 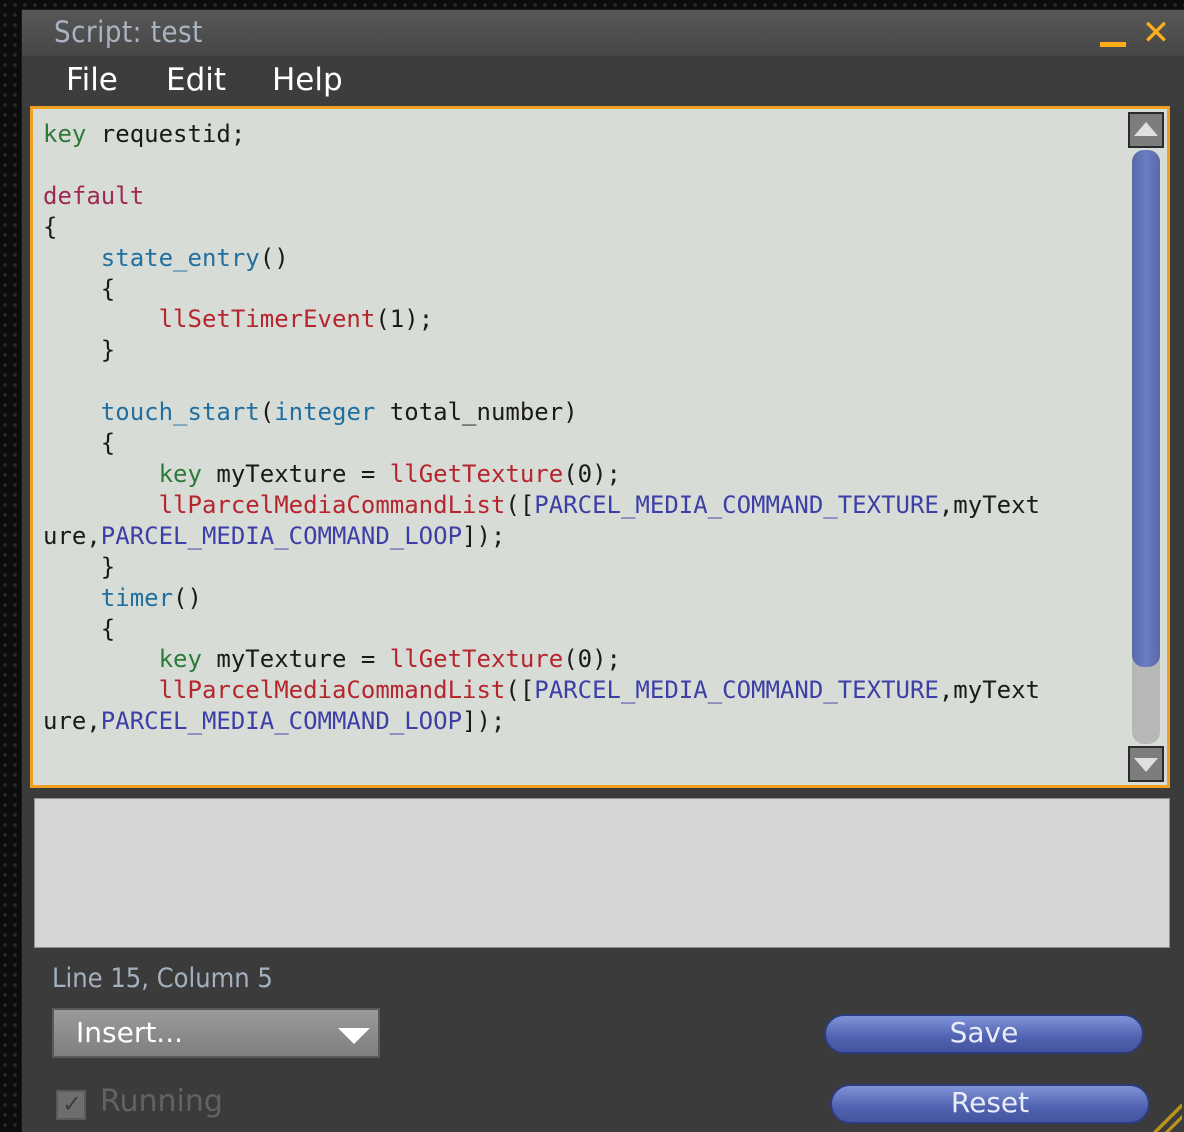 What do you see at coordinates (196, 80) in the screenshot?
I see `menu-edit: Edit` at bounding box center [196, 80].